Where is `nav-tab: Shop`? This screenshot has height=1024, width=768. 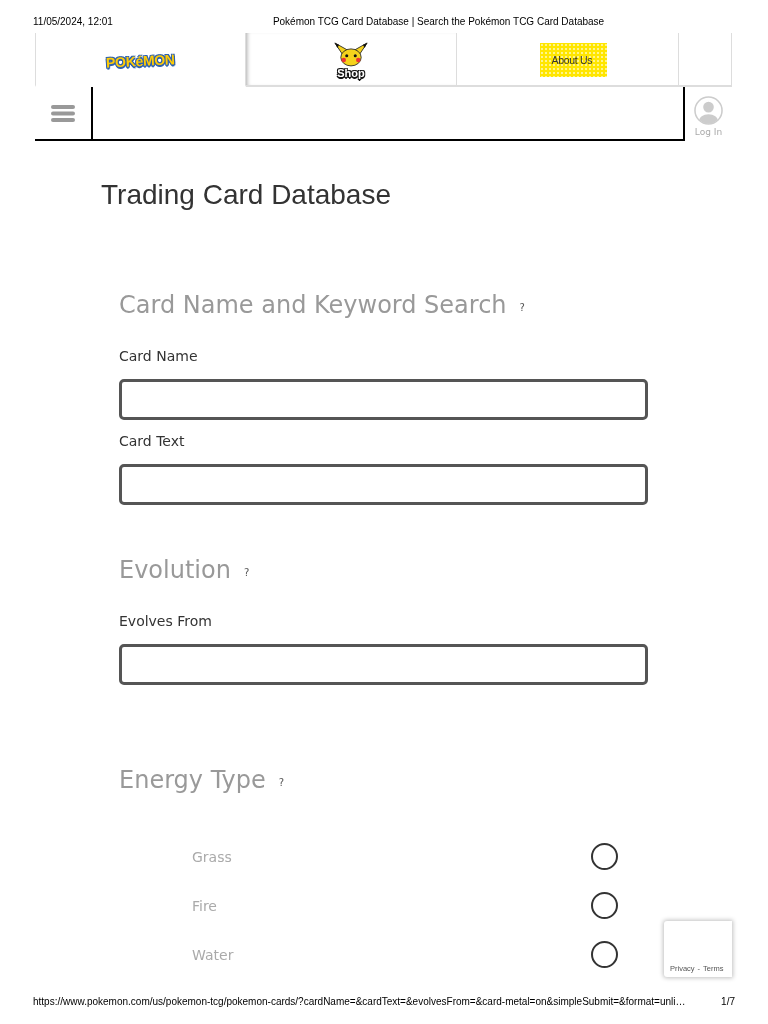 nav-tab: Shop is located at coordinates (351, 60).